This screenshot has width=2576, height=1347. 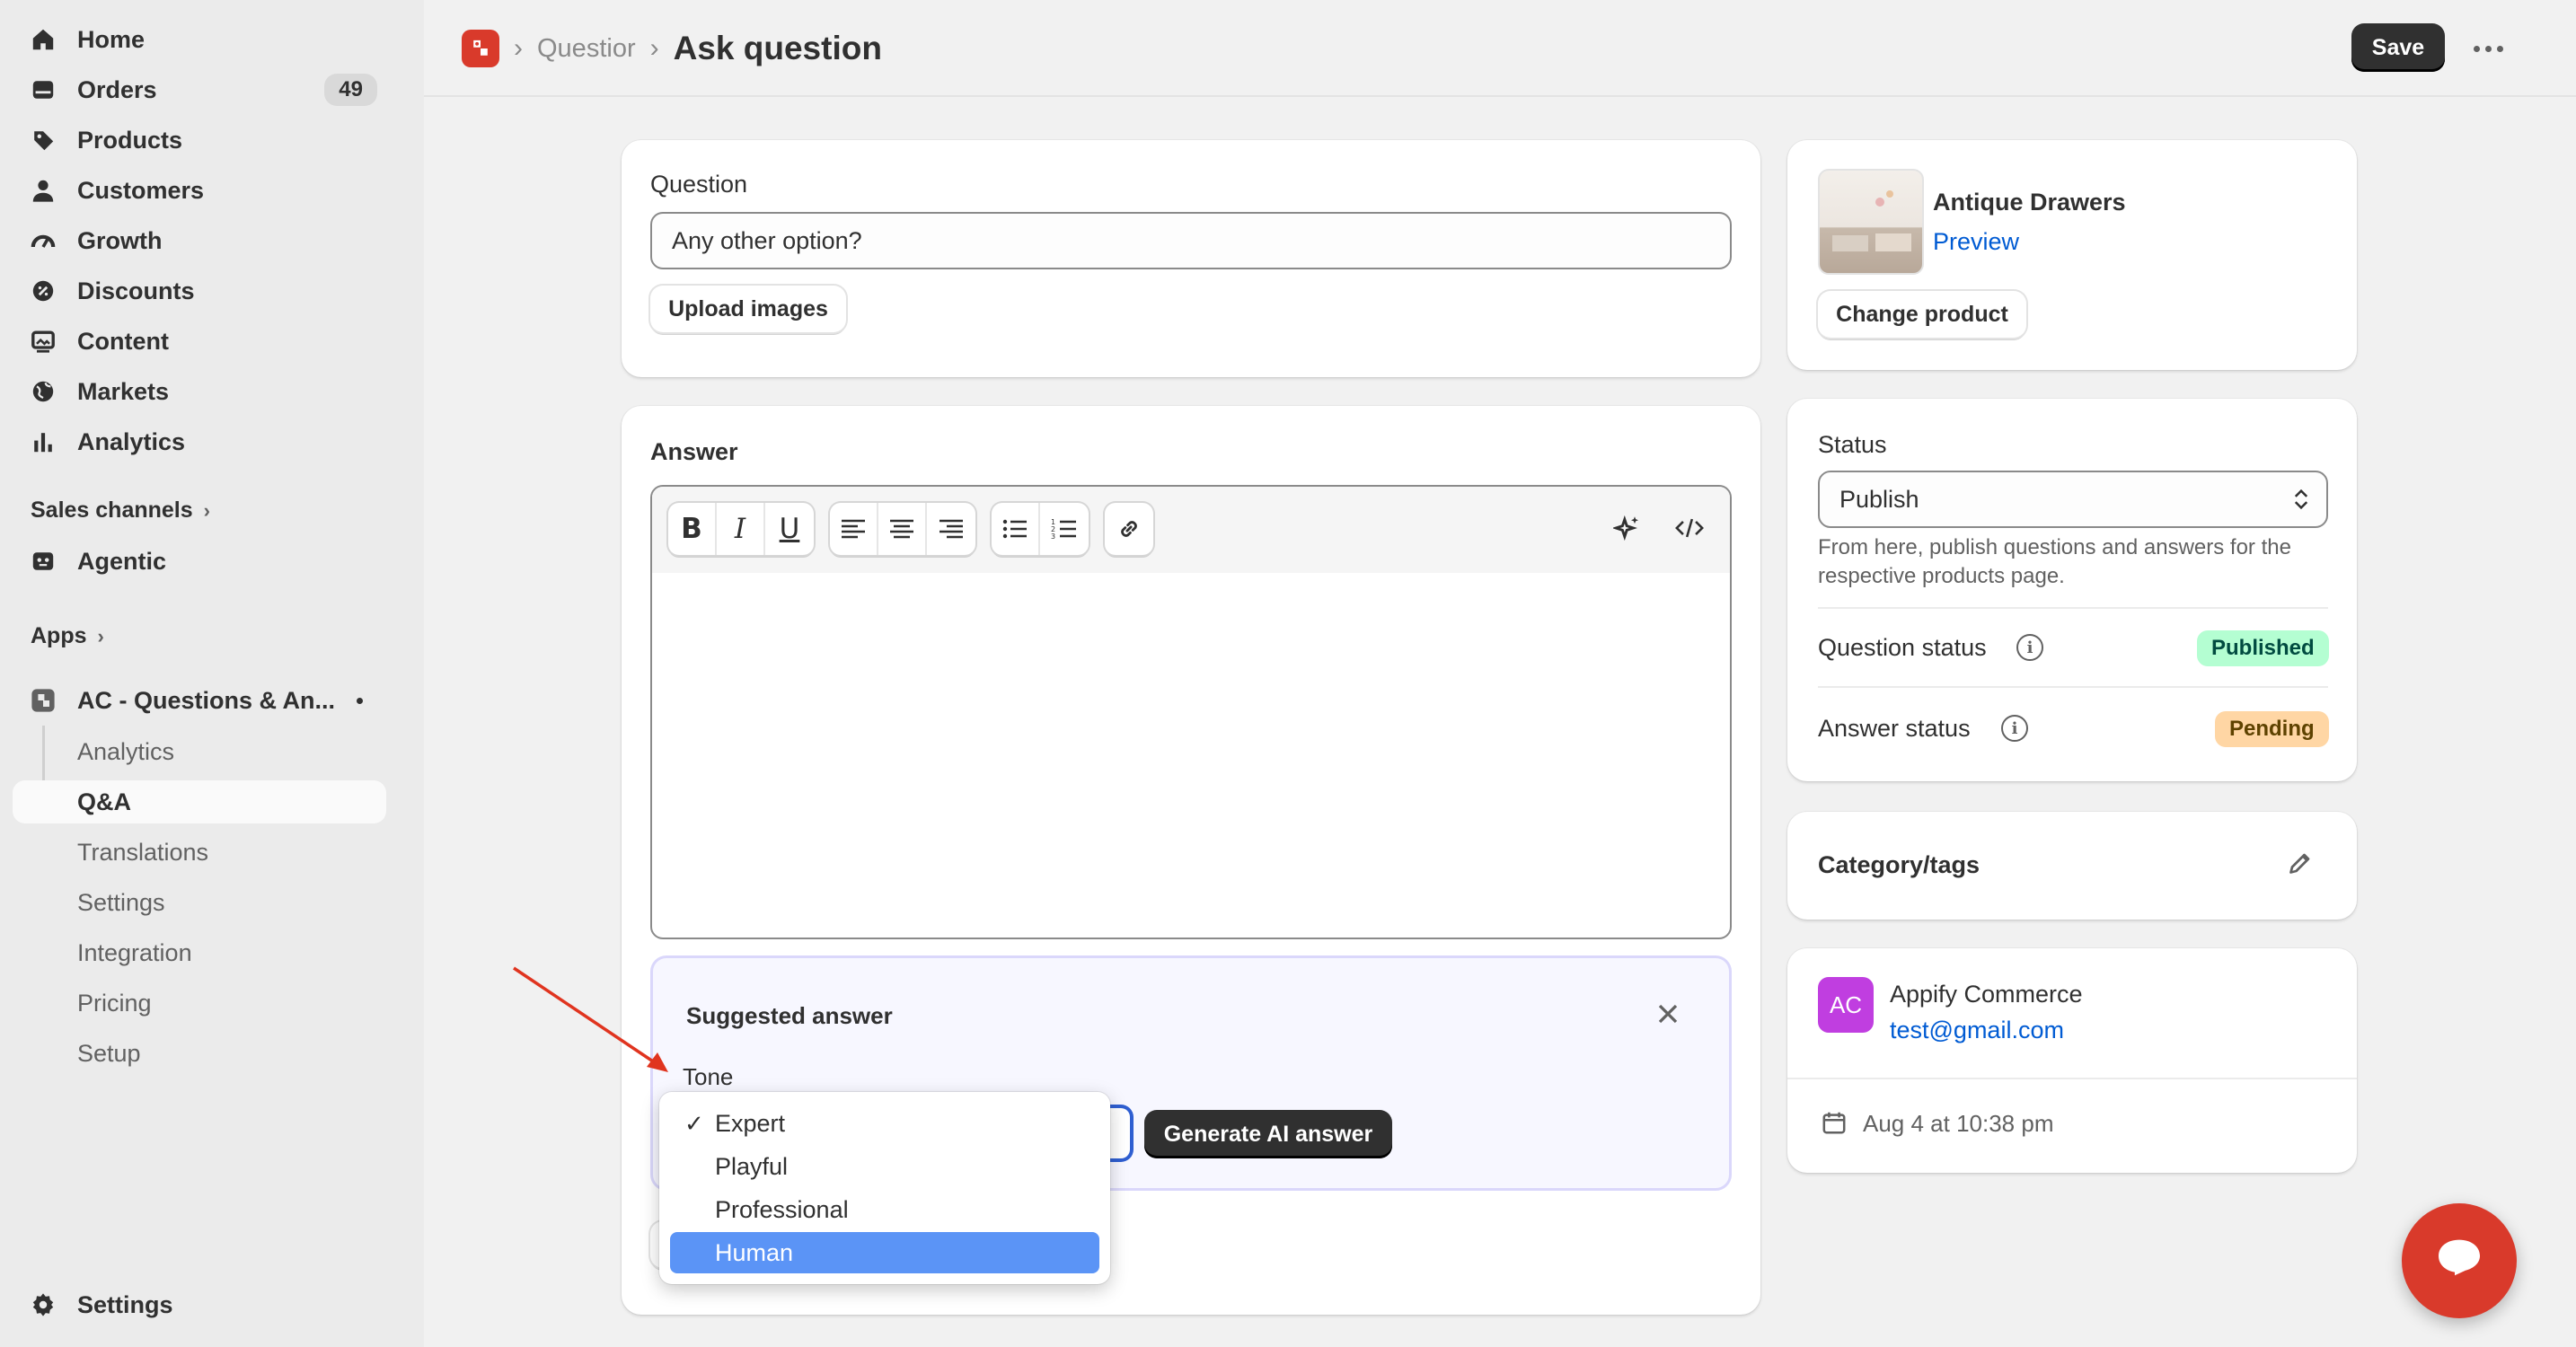 What do you see at coordinates (1626, 530) in the screenshot?
I see `sparkle-icon` at bounding box center [1626, 530].